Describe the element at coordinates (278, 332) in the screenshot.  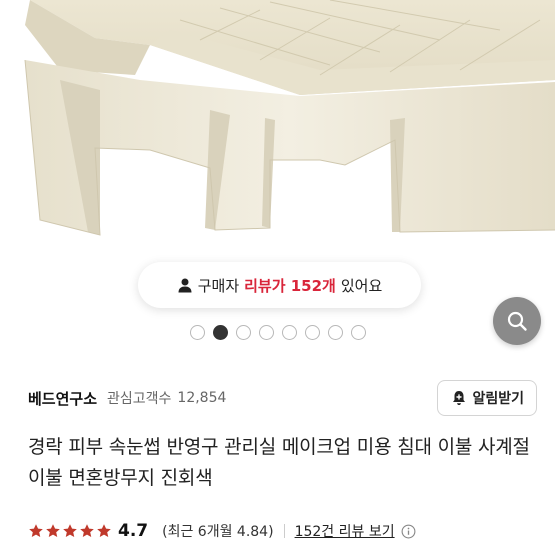
I see `carousel-pagination` at that location.